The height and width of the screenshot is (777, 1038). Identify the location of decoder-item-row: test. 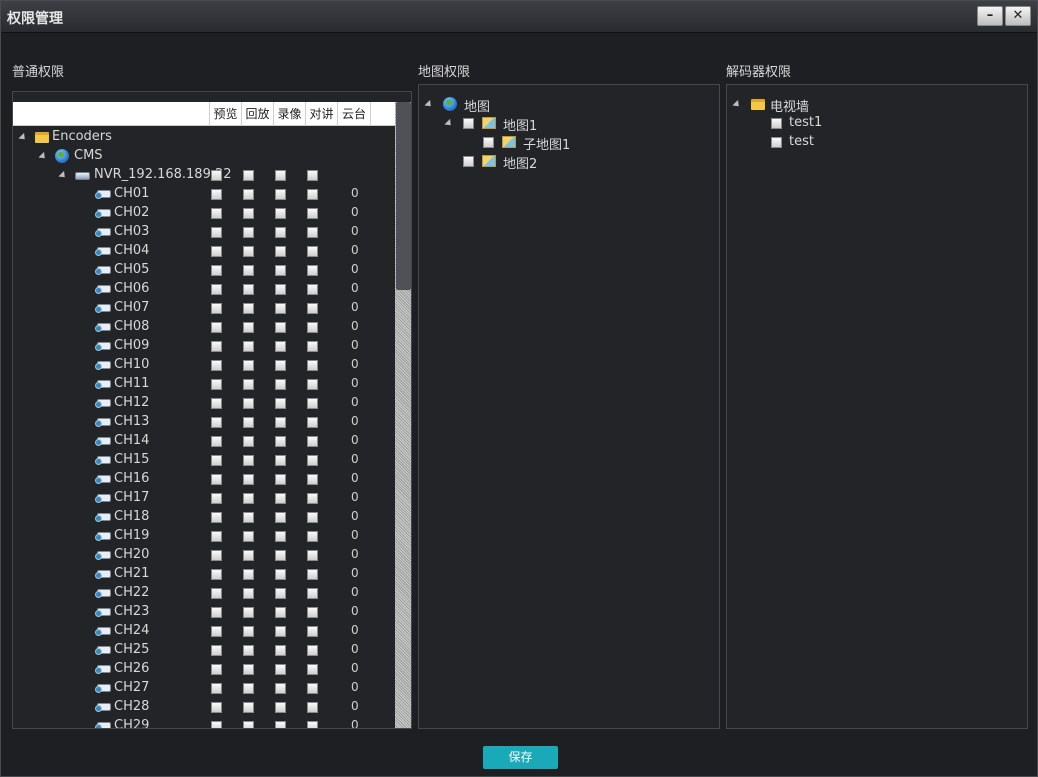
(877, 142).